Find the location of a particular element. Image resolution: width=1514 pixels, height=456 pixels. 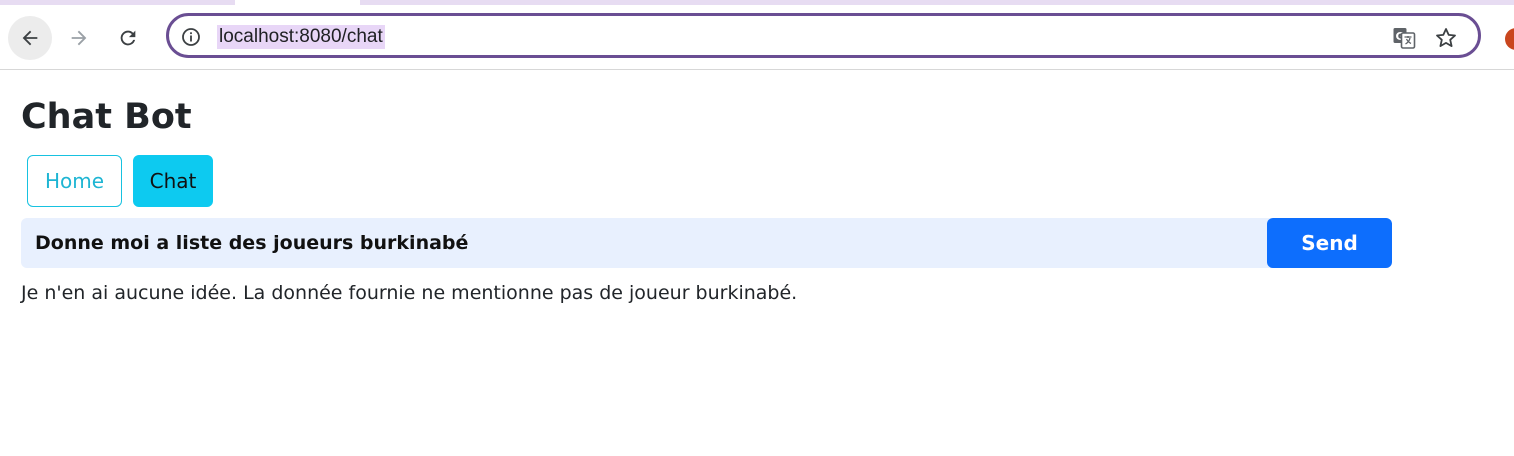

nav-home-button: Home is located at coordinates (74, 181).